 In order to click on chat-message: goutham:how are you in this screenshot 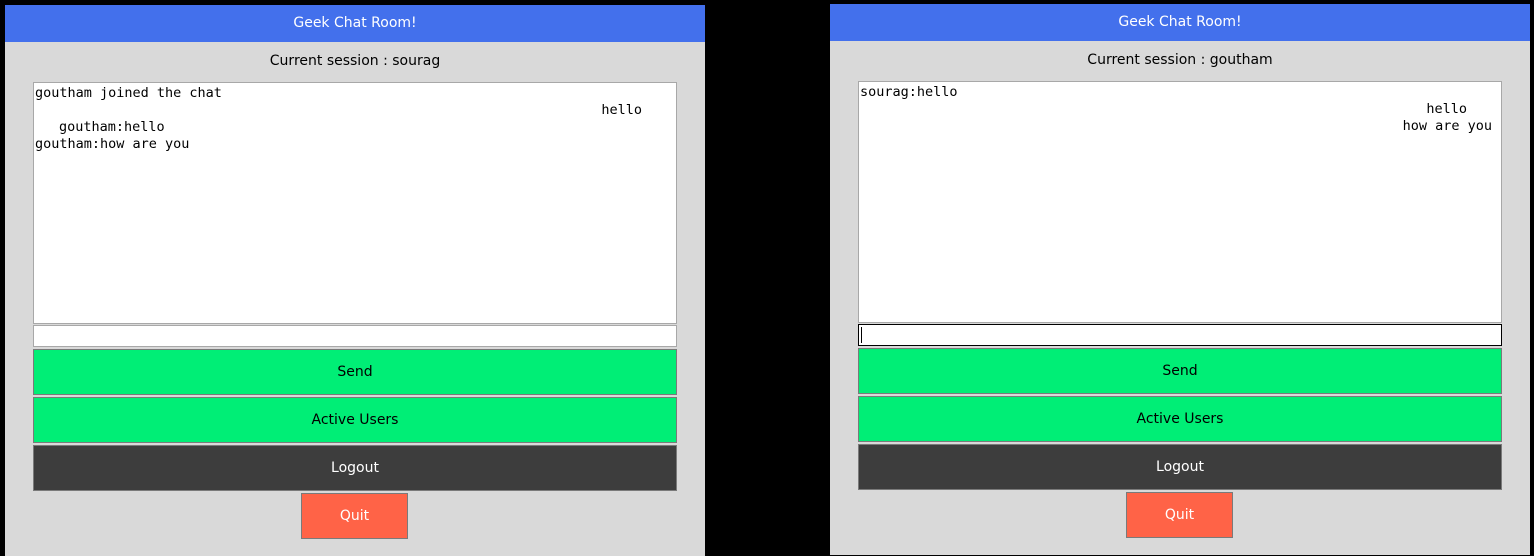, I will do `click(112, 144)`.